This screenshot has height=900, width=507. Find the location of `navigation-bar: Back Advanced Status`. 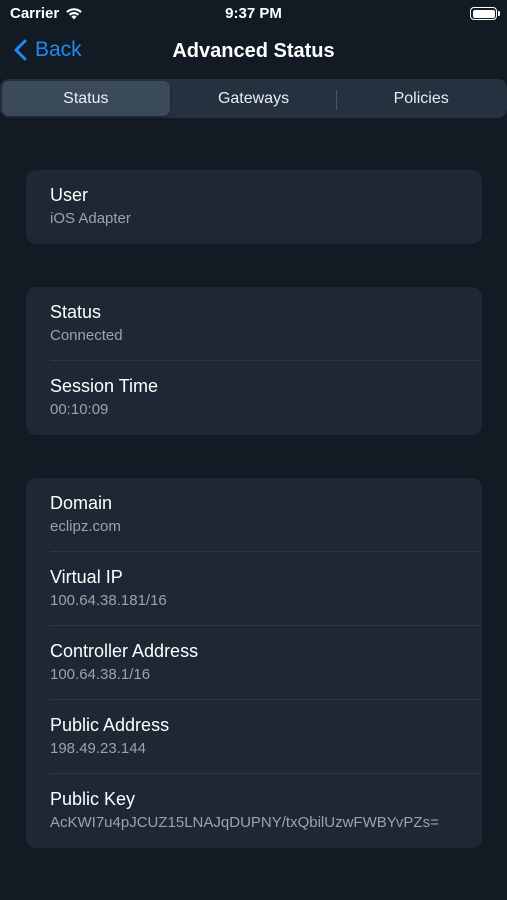

navigation-bar: Back Advanced Status is located at coordinates (253, 53).